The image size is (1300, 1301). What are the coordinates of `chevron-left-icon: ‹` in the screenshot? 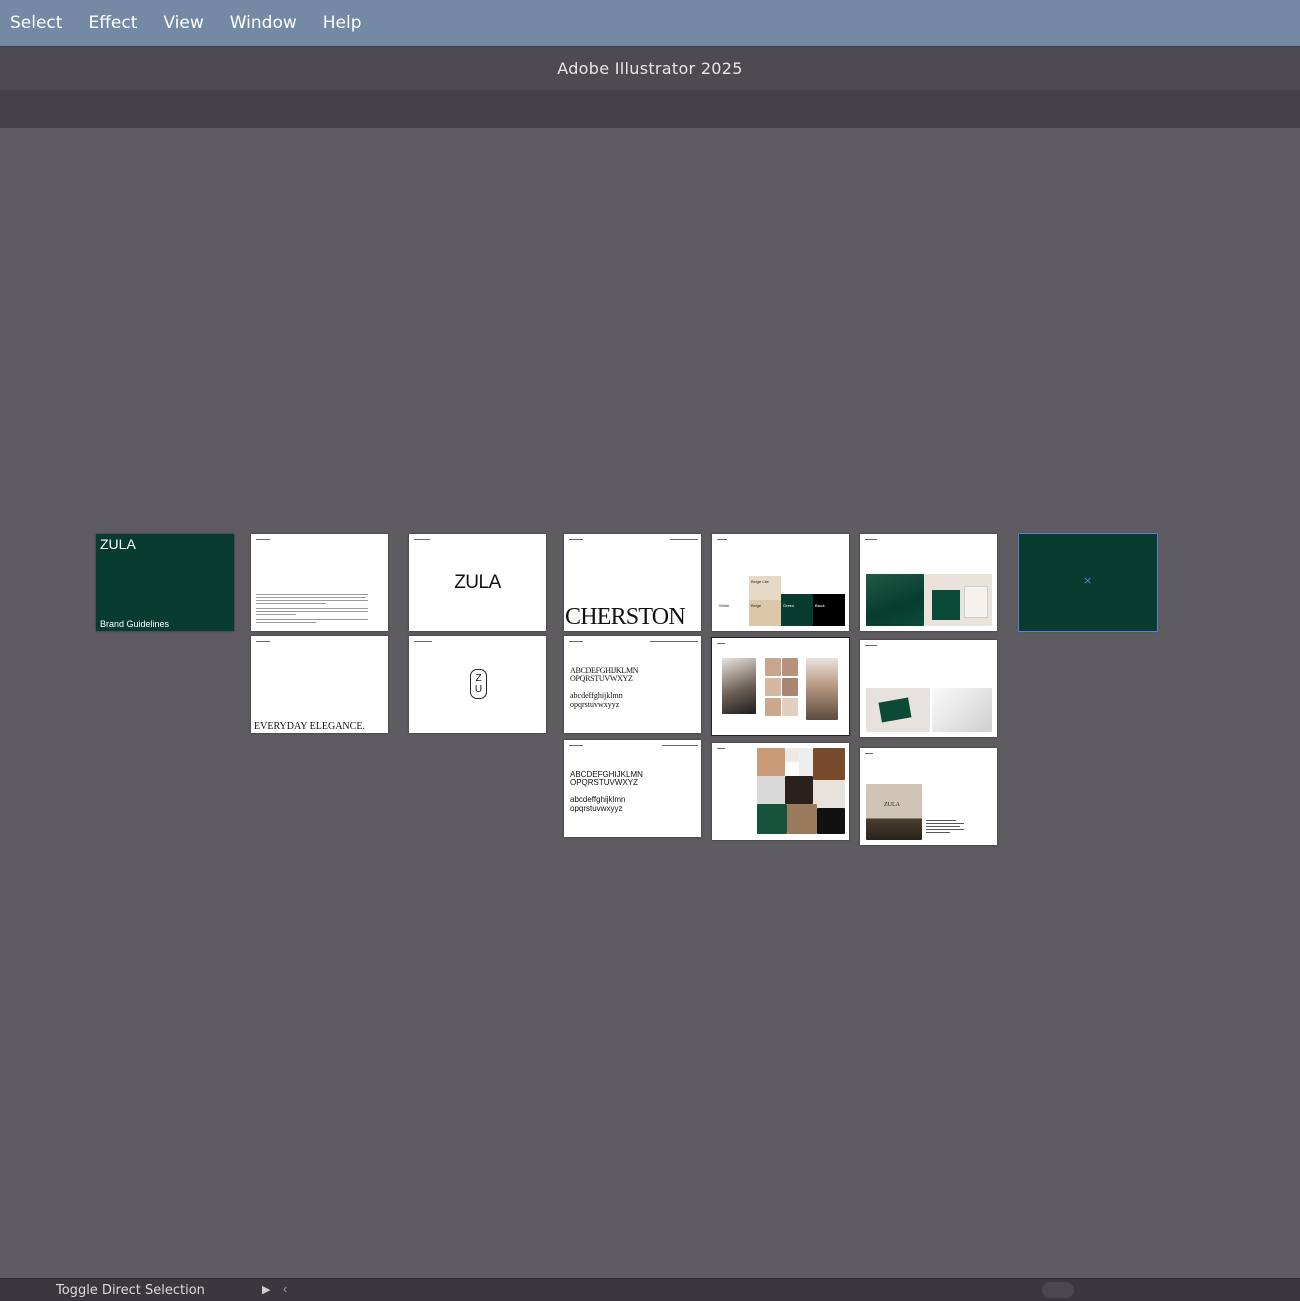 It's located at (285, 1288).